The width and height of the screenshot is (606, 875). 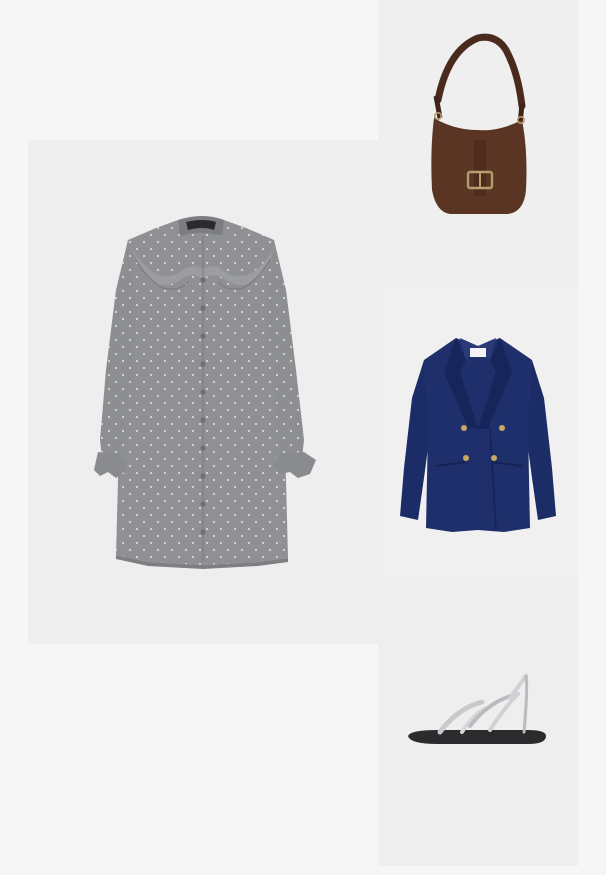 I want to click on product-tile-bag, so click(x=478, y=144).